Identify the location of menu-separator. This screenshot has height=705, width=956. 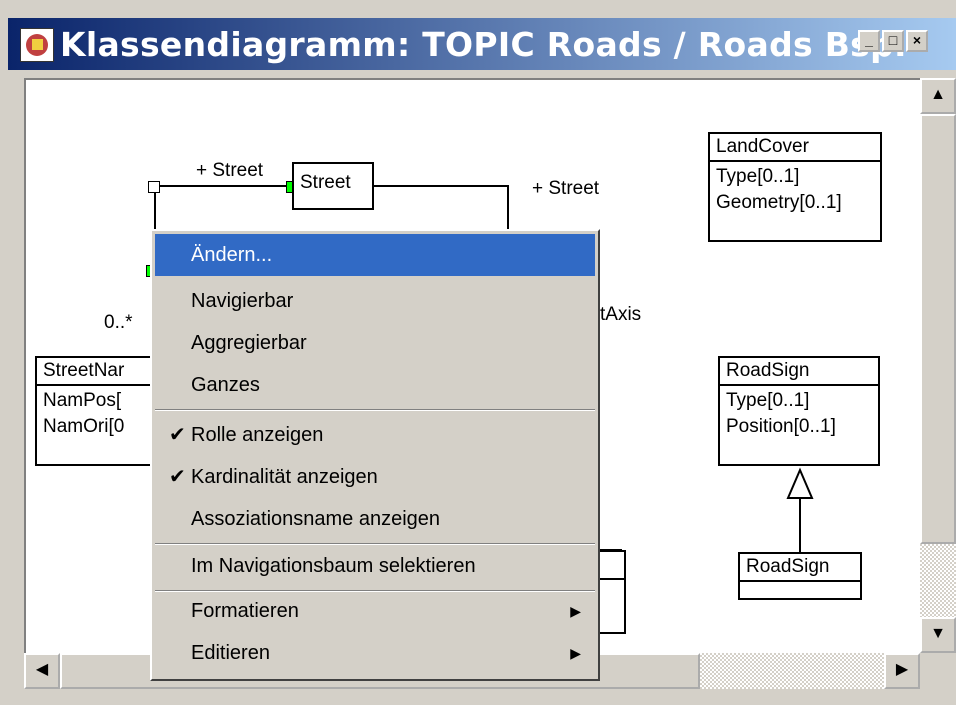
(375, 410).